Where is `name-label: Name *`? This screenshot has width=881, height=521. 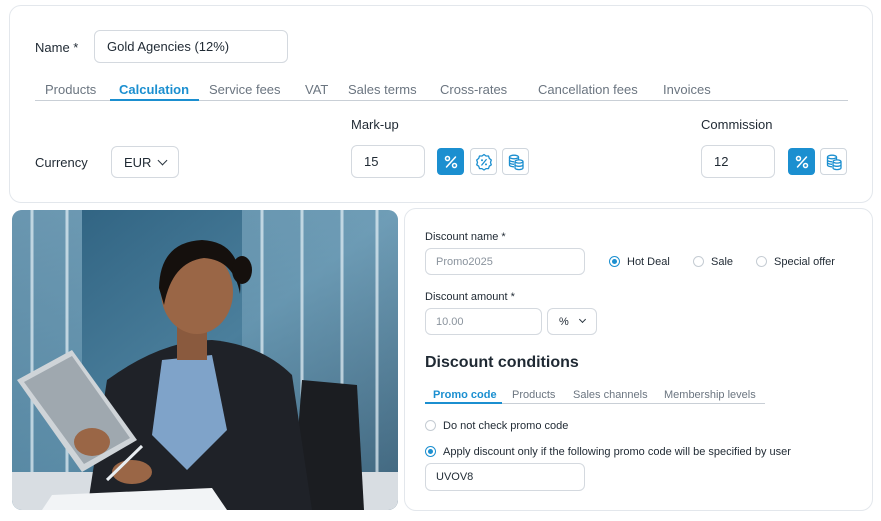 name-label: Name * is located at coordinates (57, 47).